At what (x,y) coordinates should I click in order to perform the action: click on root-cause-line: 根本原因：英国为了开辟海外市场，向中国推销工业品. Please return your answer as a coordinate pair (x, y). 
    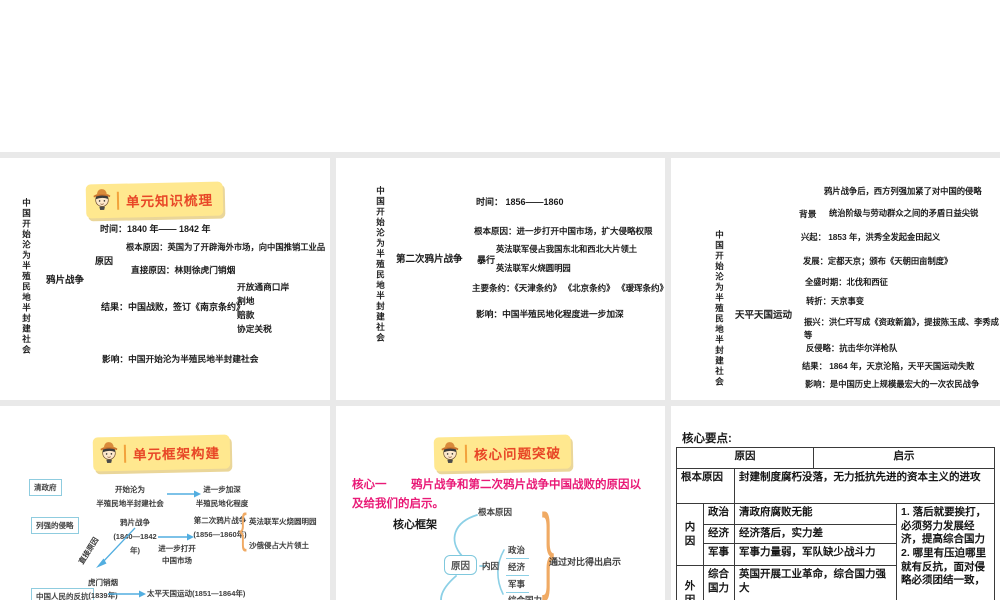
    Looking at the image, I should click on (226, 247).